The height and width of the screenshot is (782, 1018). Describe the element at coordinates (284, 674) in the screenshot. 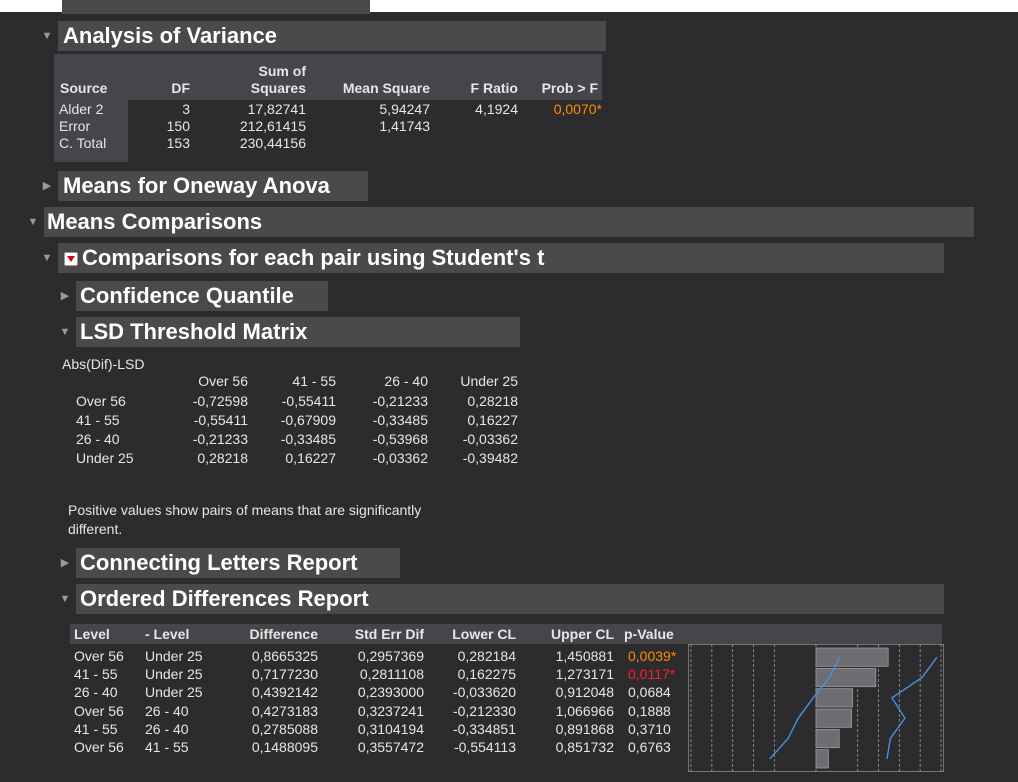

I see `ordered-cell-difference: 0,7177230` at that location.